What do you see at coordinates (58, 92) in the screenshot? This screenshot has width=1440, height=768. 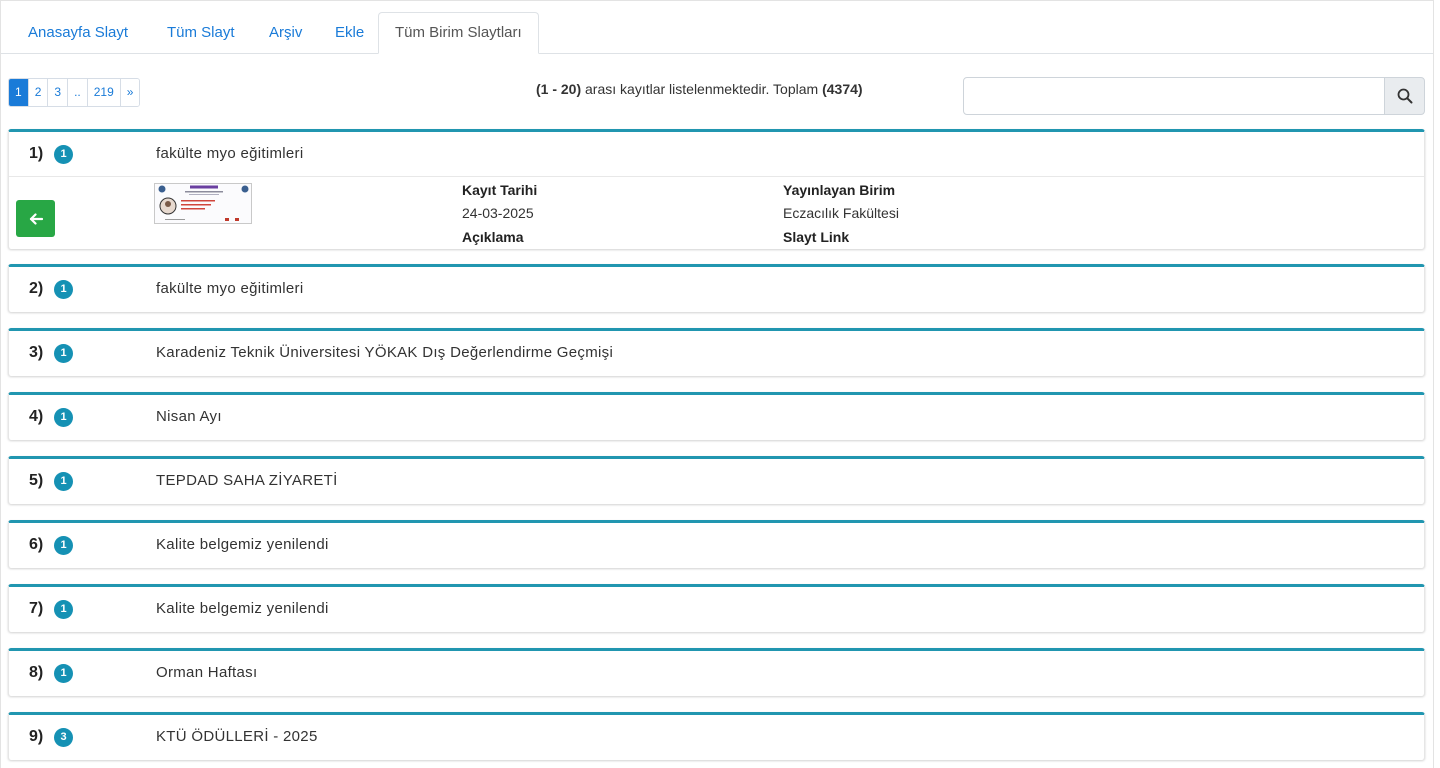 I see `page-3: 3` at bounding box center [58, 92].